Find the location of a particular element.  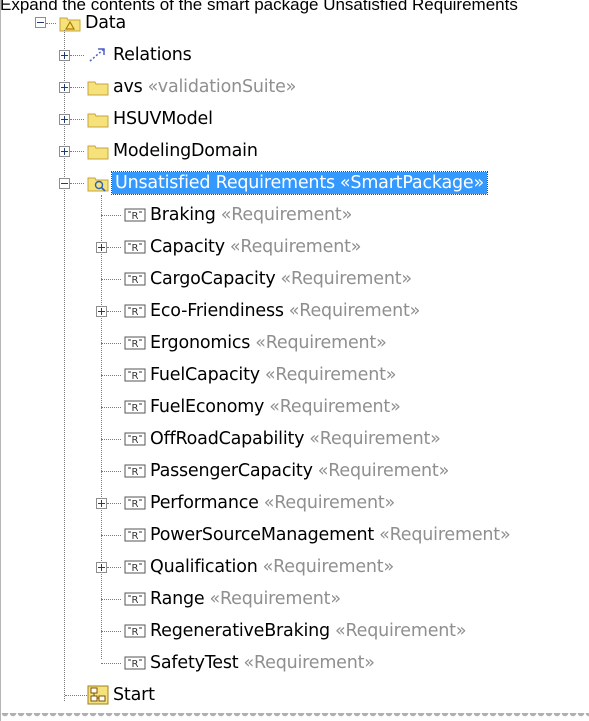

tree-node-label: FuelEconomy is located at coordinates (207, 407).